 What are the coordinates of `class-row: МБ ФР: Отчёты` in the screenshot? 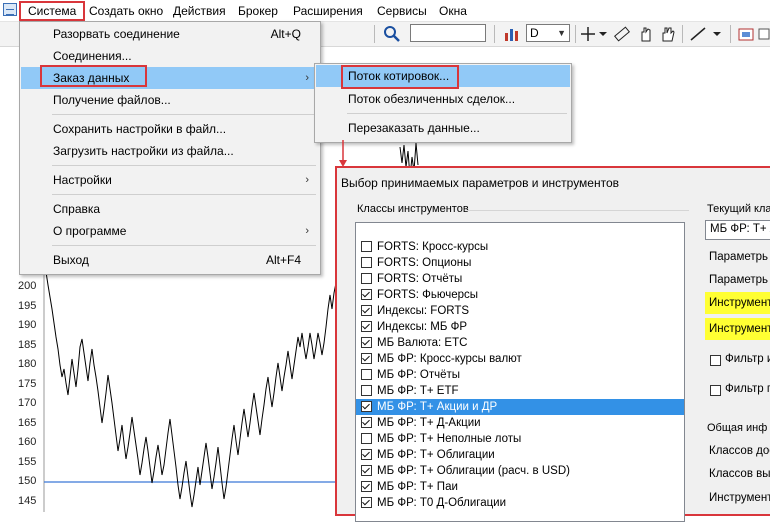 It's located at (520, 375).